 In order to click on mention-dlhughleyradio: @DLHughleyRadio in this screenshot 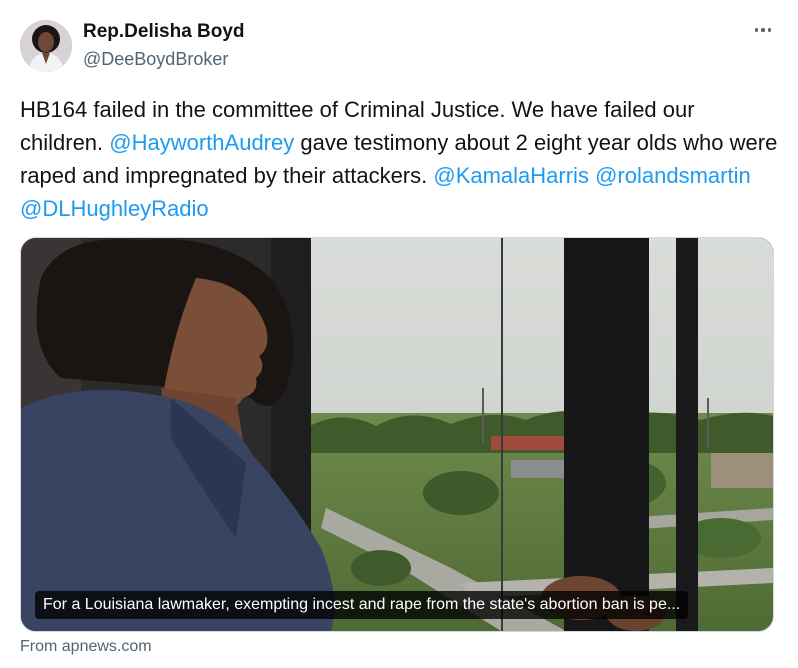, I will do `click(114, 208)`.